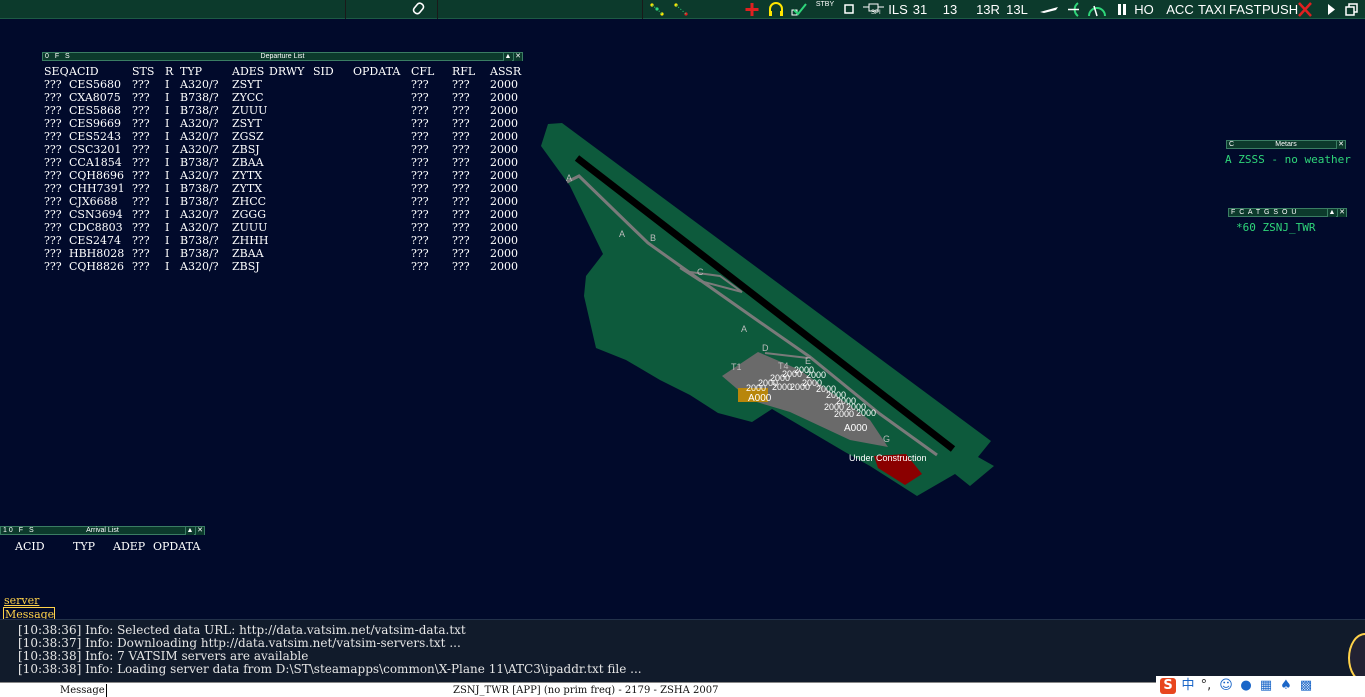 Image resolution: width=1365 pixels, height=697 pixels. Describe the element at coordinates (760, 398) in the screenshot. I see `aircraft-tag: A000` at that location.